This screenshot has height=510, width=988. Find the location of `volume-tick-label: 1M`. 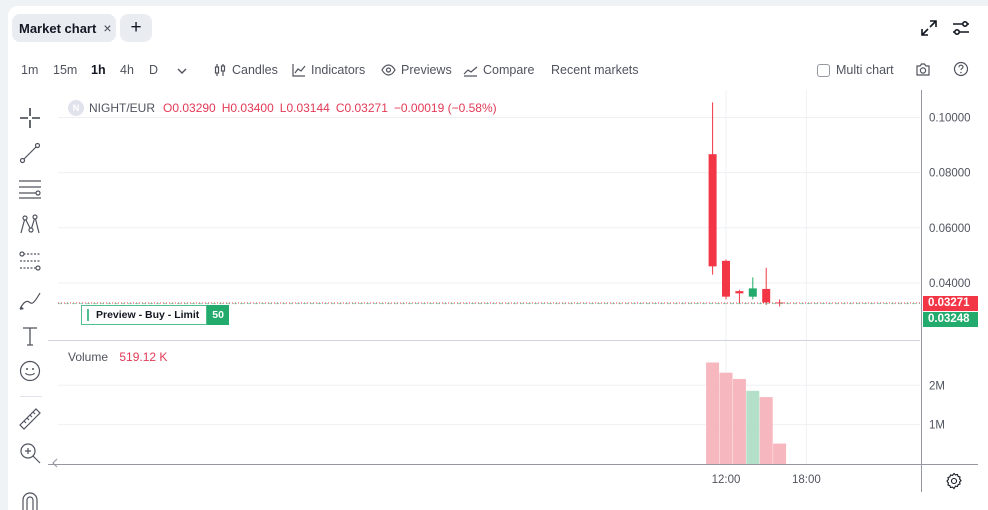

volume-tick-label: 1M is located at coordinates (937, 426).